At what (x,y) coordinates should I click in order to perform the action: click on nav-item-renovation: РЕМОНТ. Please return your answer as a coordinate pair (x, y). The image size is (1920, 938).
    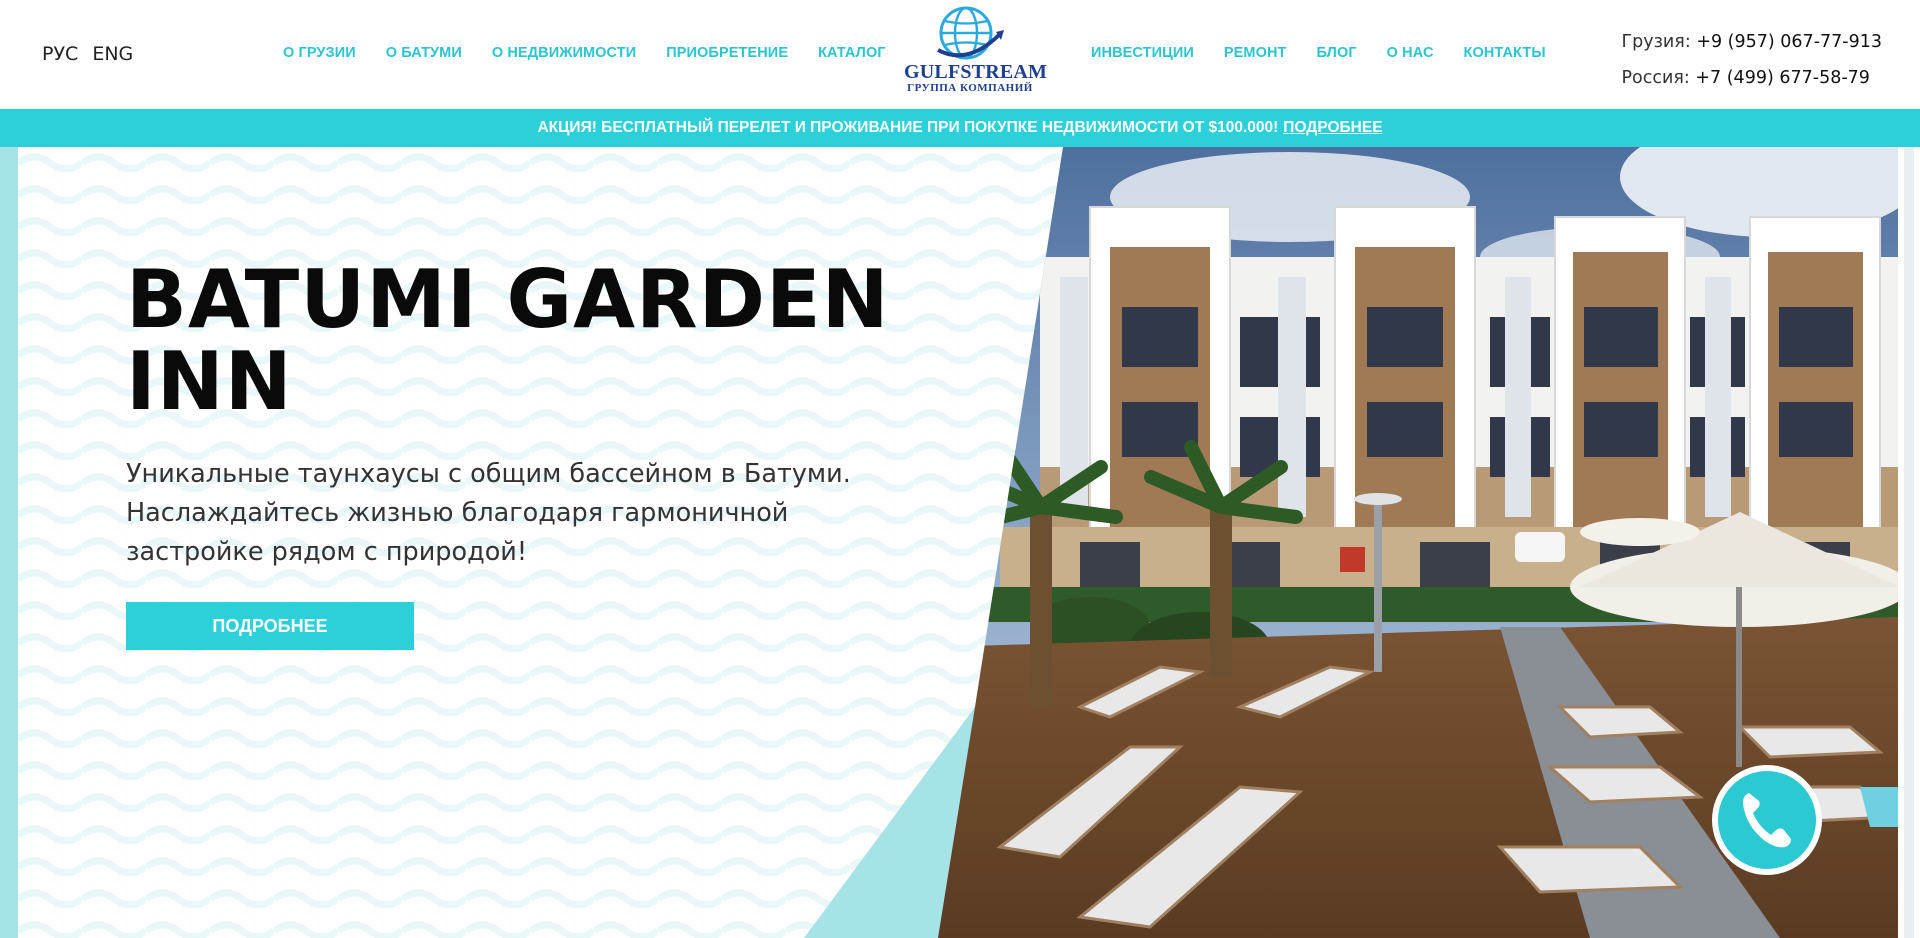
    Looking at the image, I should click on (1255, 53).